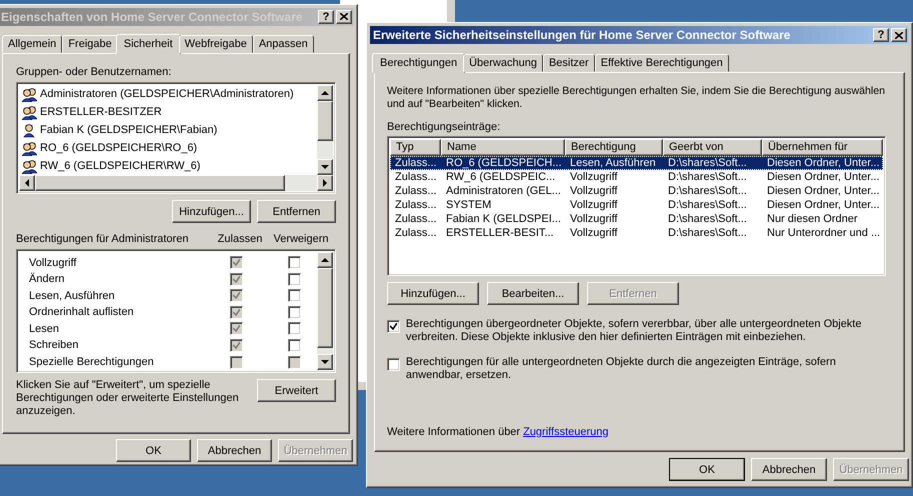  I want to click on dialog-button: Erweitert, so click(296, 390).